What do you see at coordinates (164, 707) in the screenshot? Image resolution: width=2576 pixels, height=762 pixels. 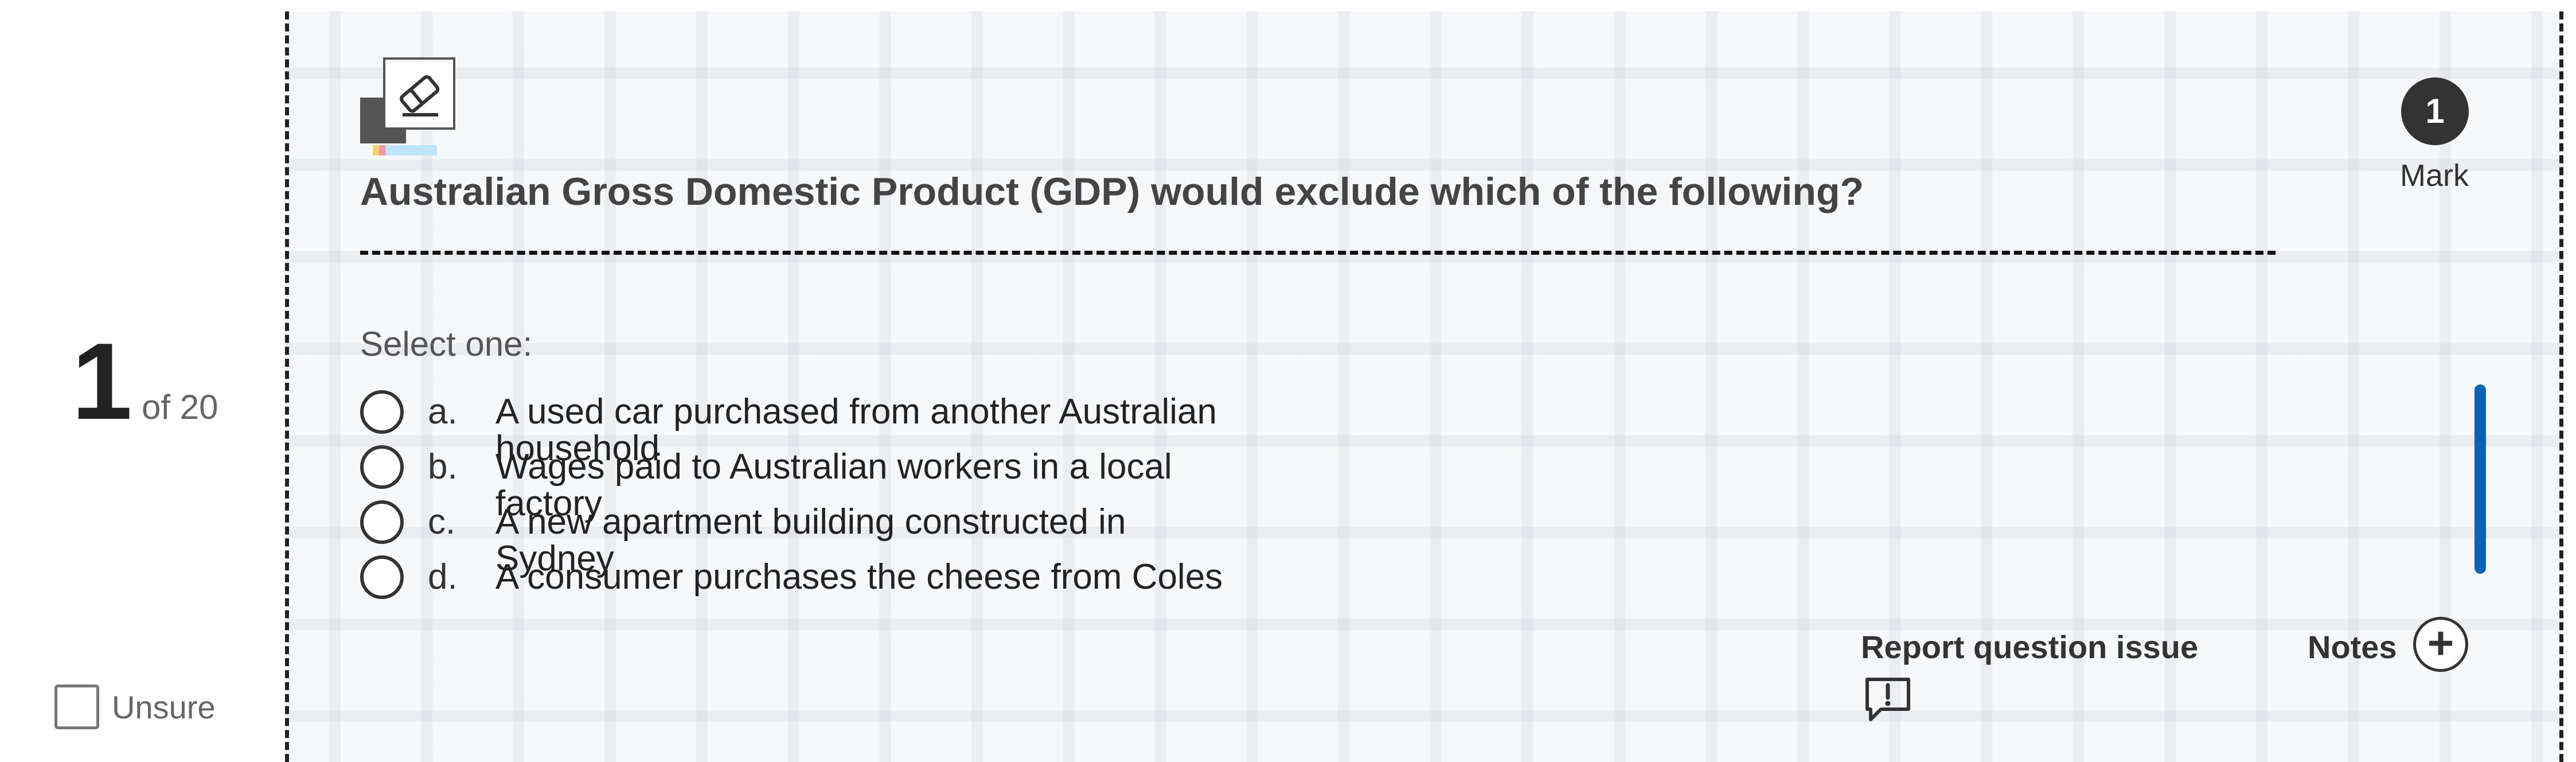 I see `unsure-label: Unsure` at bounding box center [164, 707].